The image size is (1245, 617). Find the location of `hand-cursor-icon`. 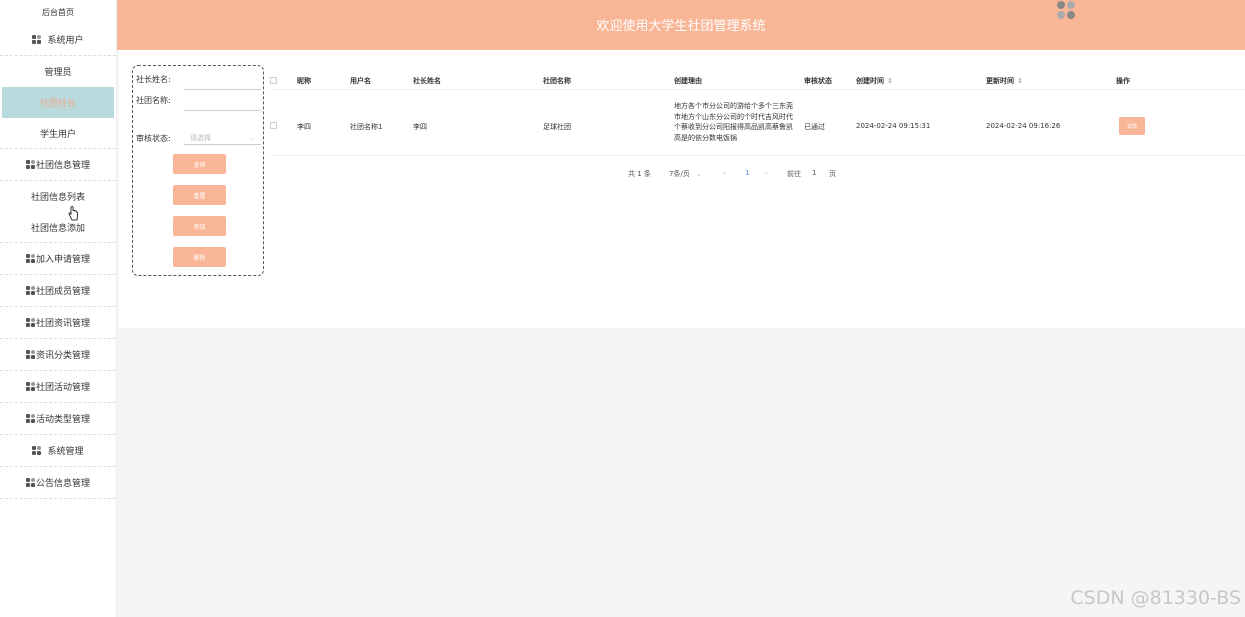

hand-cursor-icon is located at coordinates (73, 213).